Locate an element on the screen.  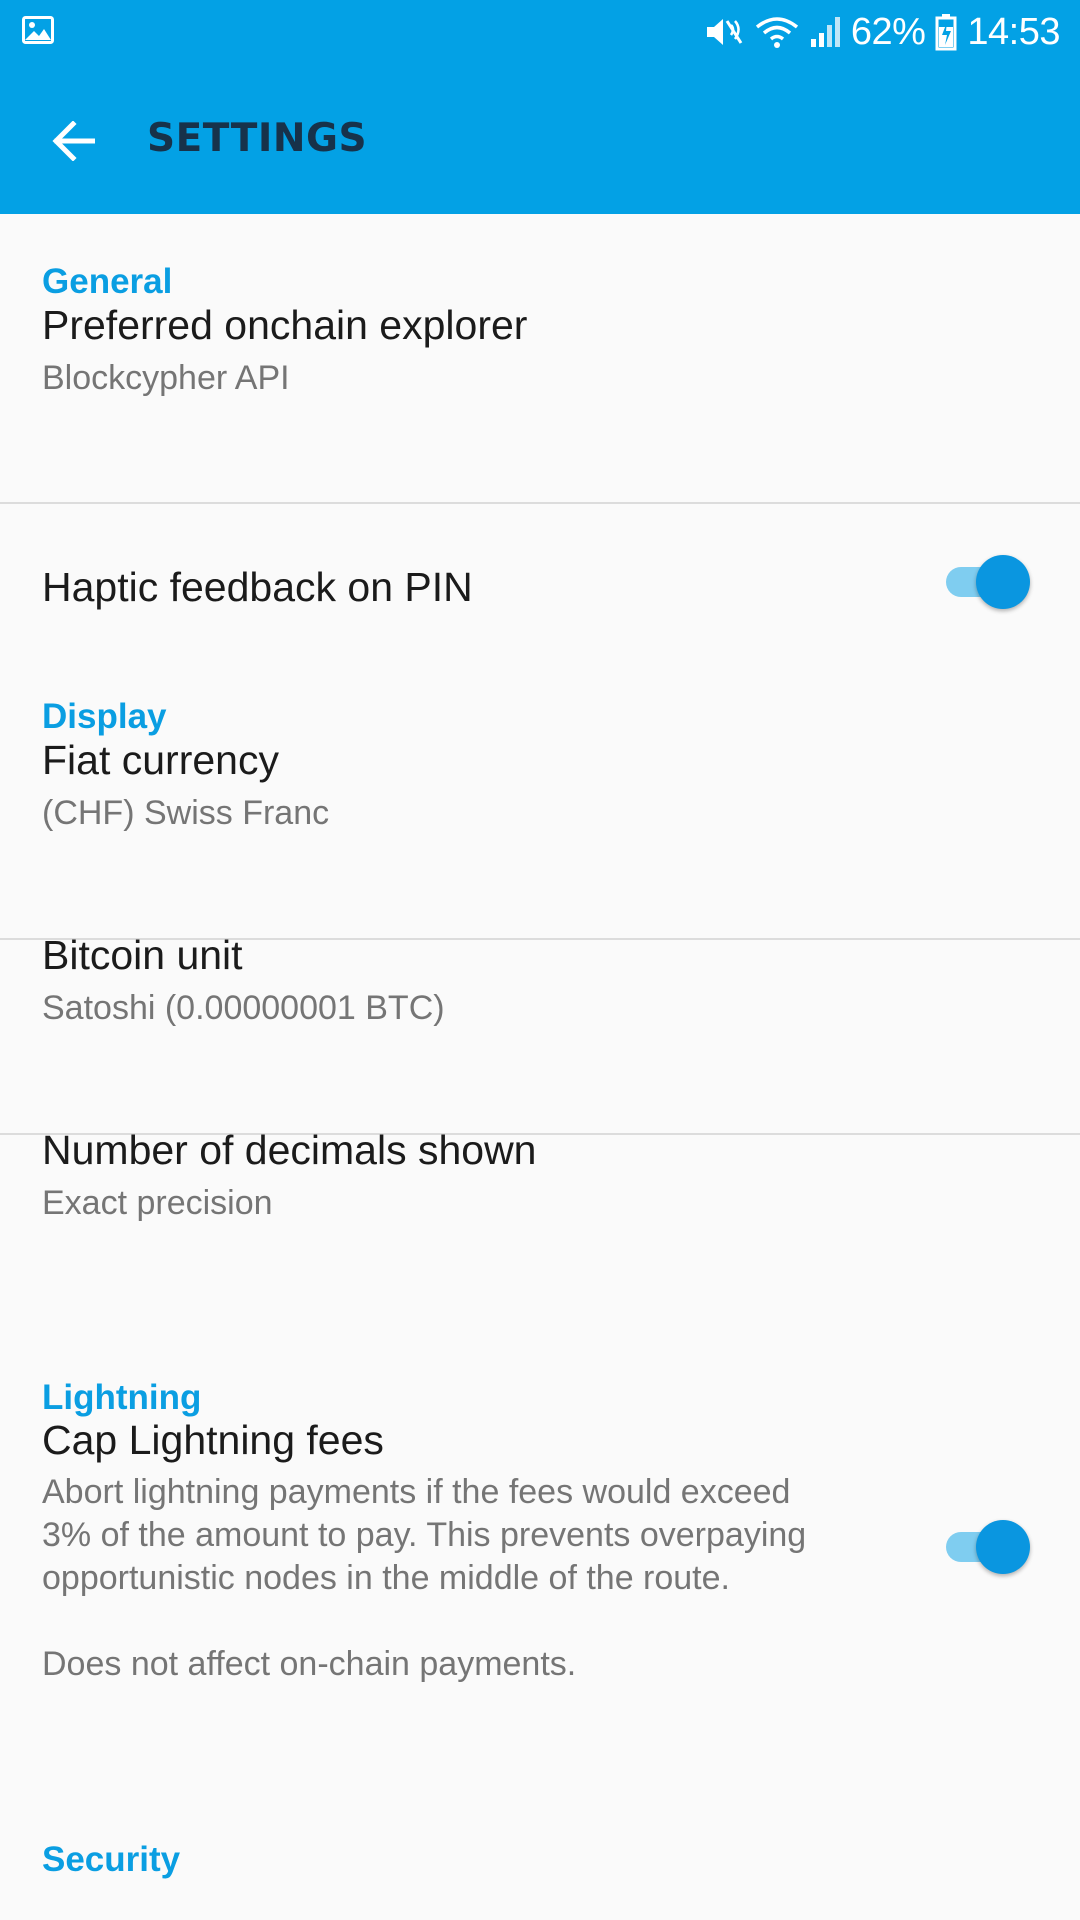
signal-icon is located at coordinates (825, 32).